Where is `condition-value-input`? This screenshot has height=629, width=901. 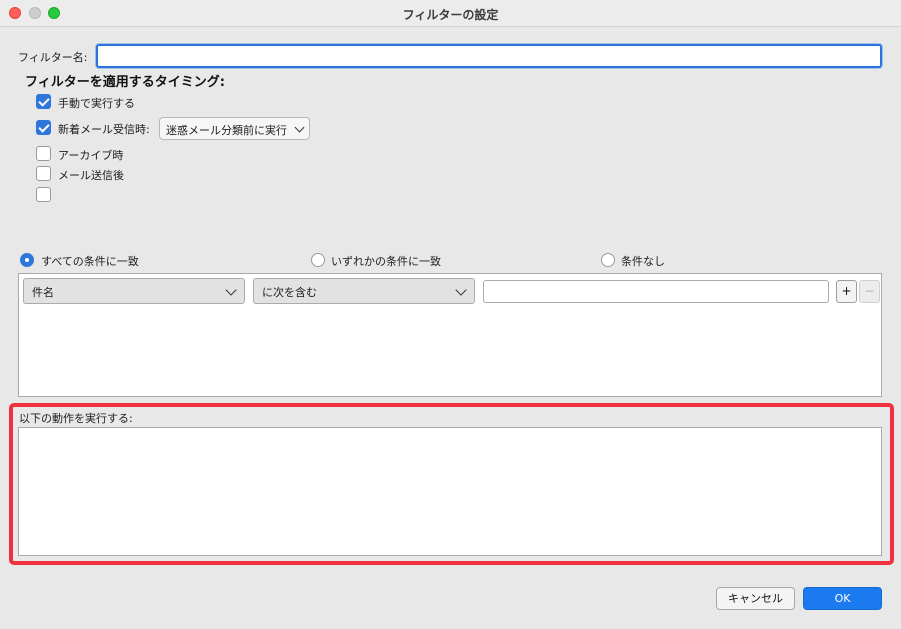
condition-value-input is located at coordinates (656, 291).